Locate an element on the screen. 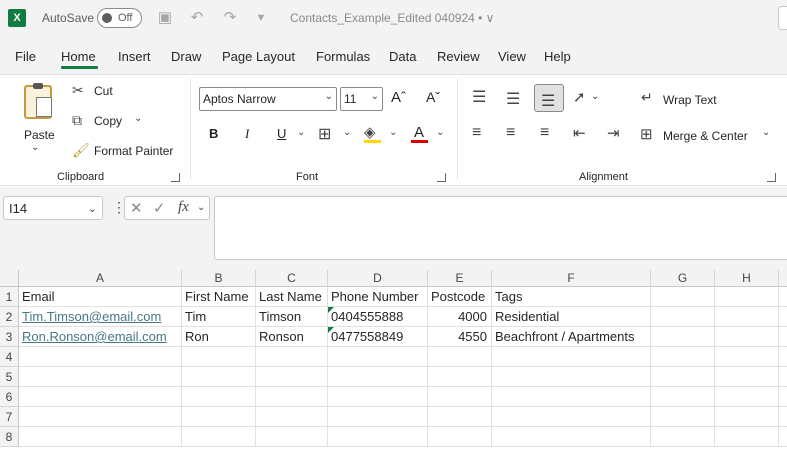 Image resolution: width=787 pixels, height=453 pixels. cell-b1: First Name is located at coordinates (219, 297).